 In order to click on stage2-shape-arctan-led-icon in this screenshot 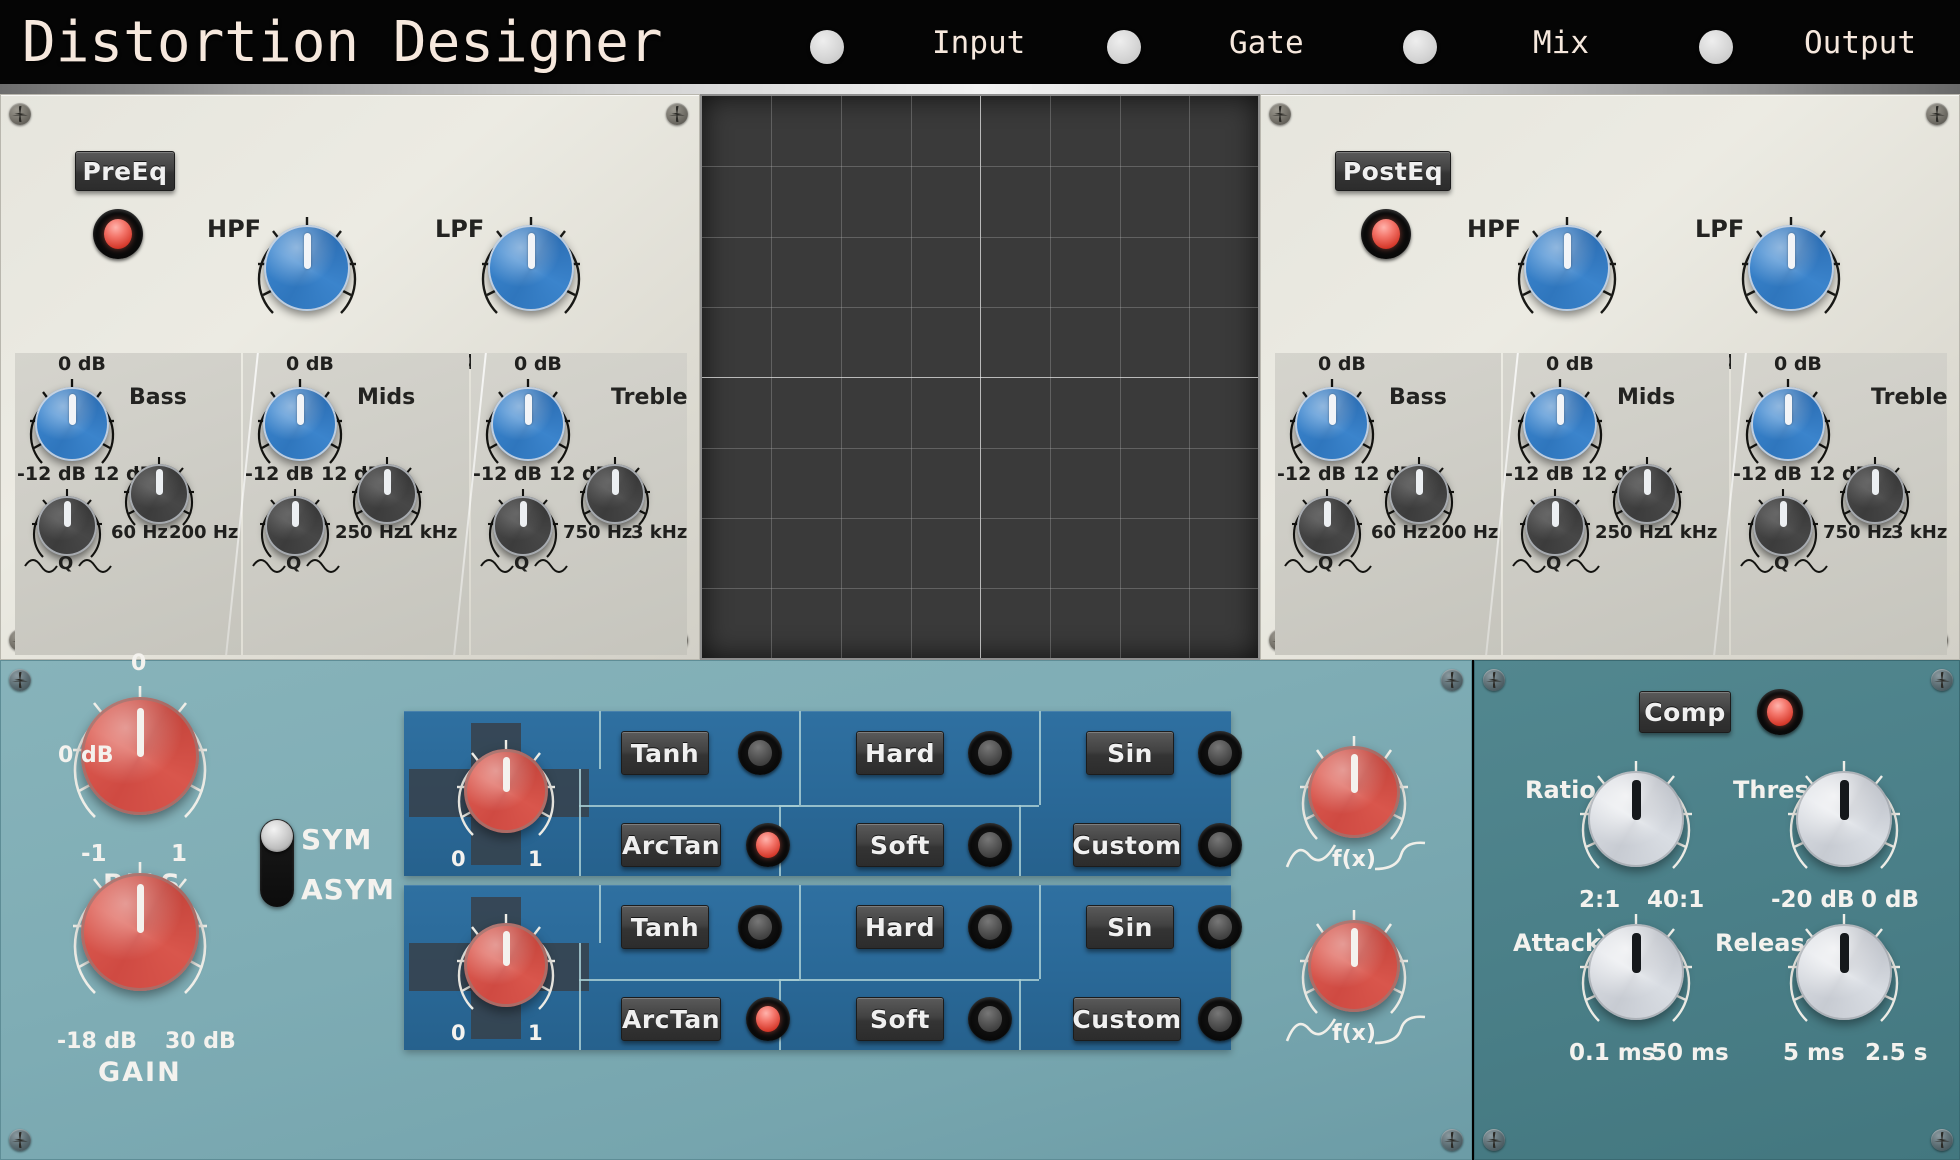, I will do `click(768, 1019)`.